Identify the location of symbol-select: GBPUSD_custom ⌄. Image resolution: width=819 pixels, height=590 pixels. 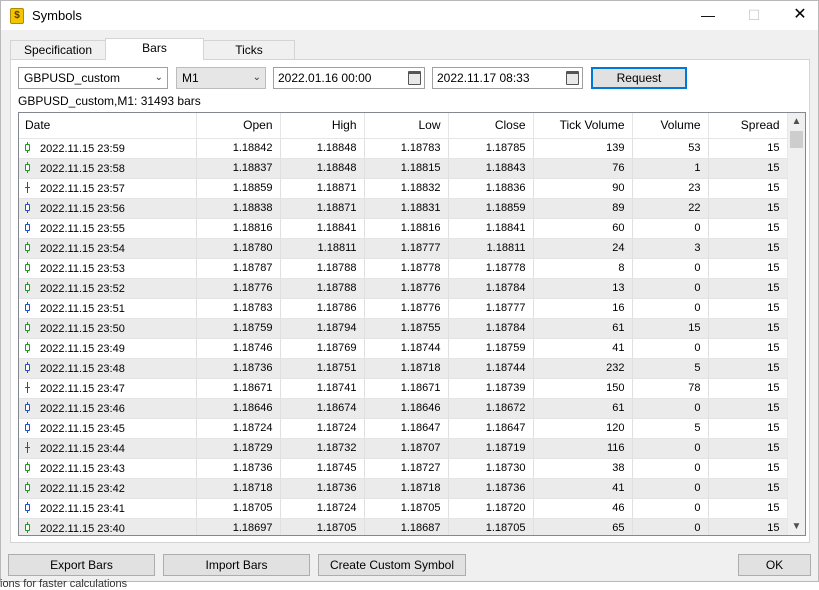
(93, 78).